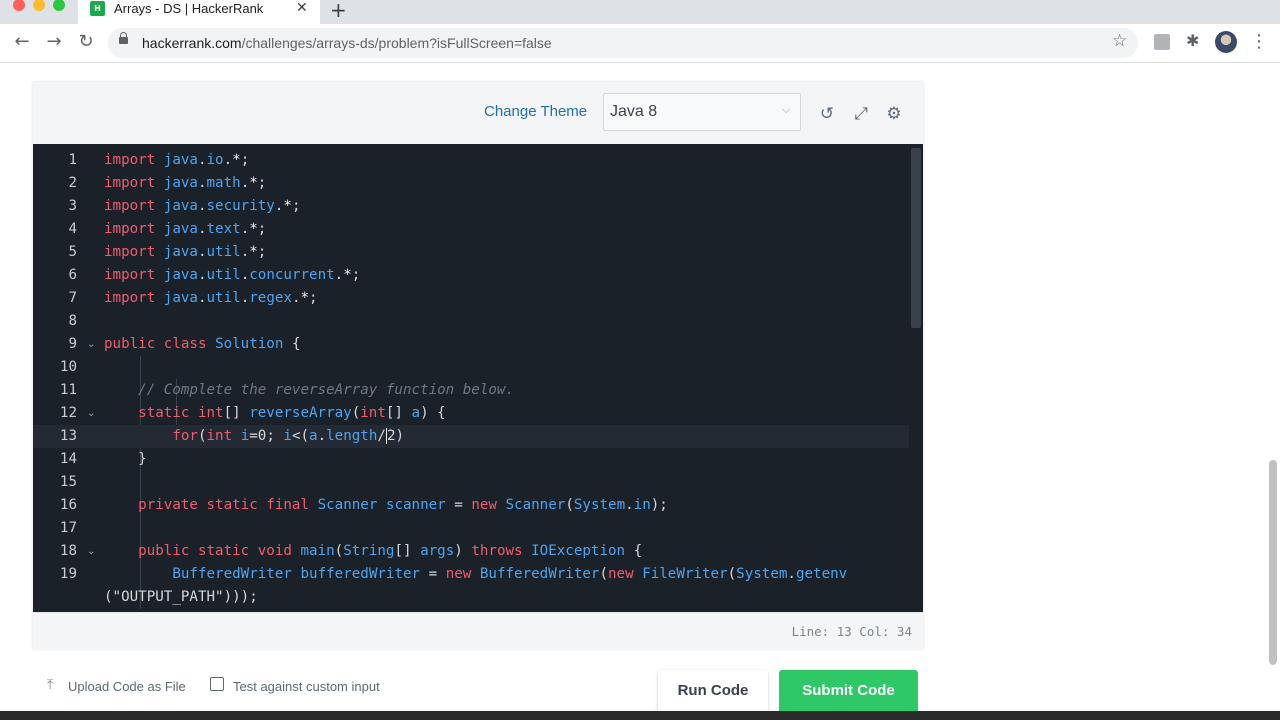 Image resolution: width=1280 pixels, height=720 pixels. What do you see at coordinates (642, 505) in the screenshot?
I see `code-token: in` at bounding box center [642, 505].